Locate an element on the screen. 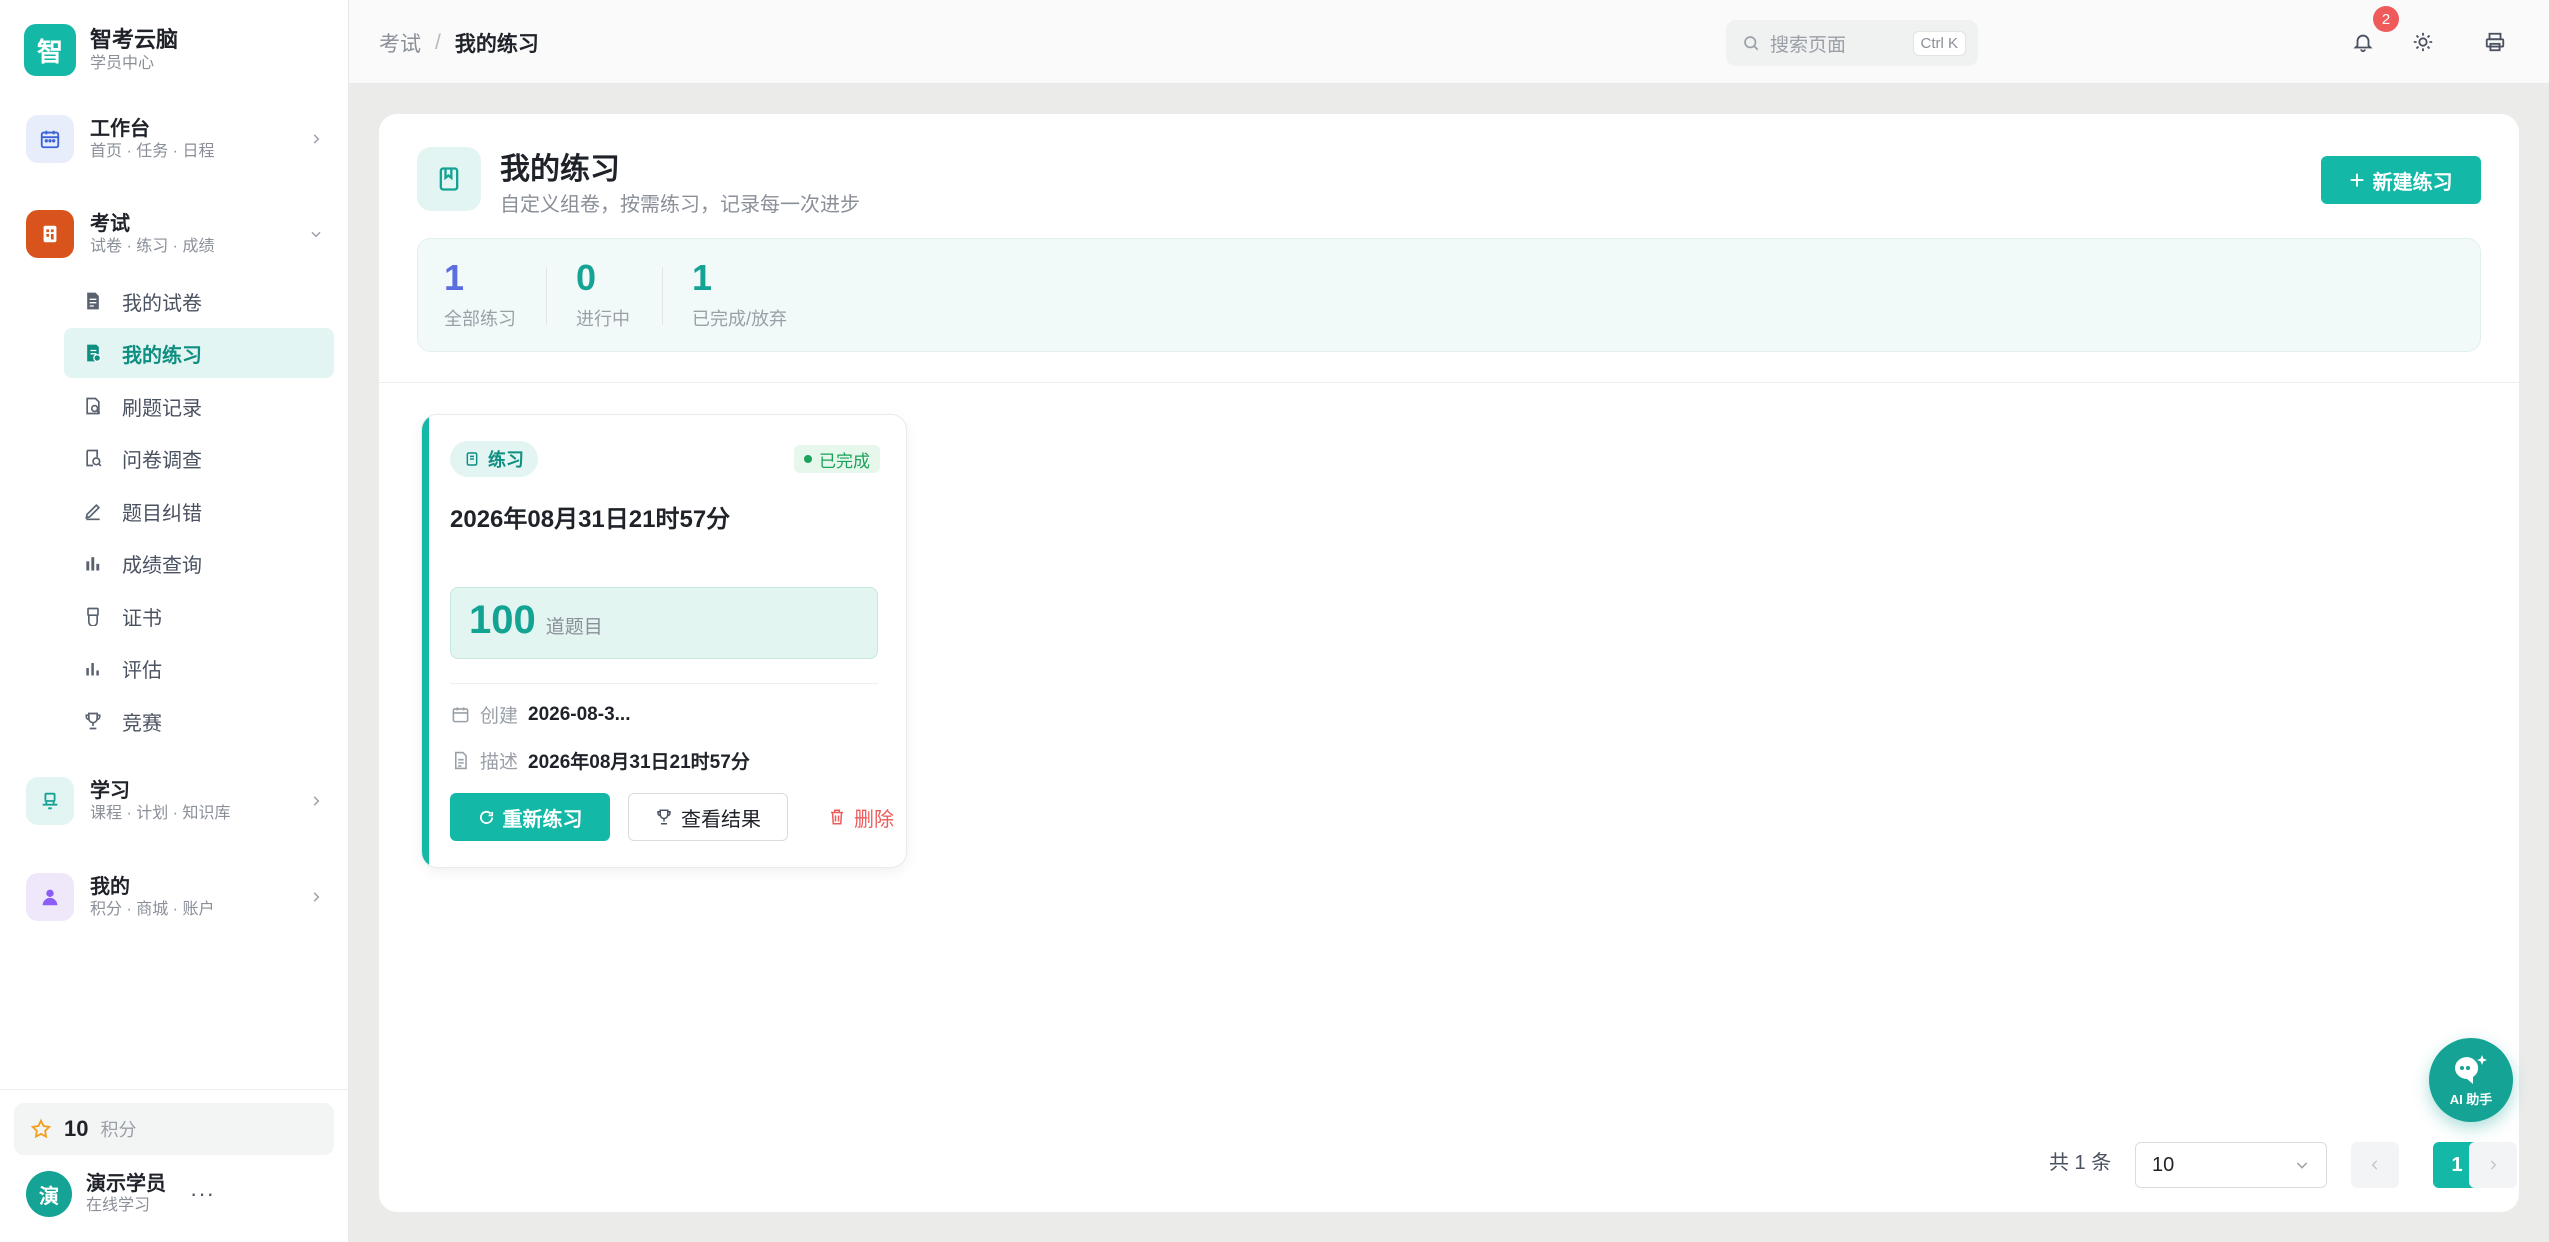  sidebar-item-my-practice: 我的练习 is located at coordinates (199, 353).